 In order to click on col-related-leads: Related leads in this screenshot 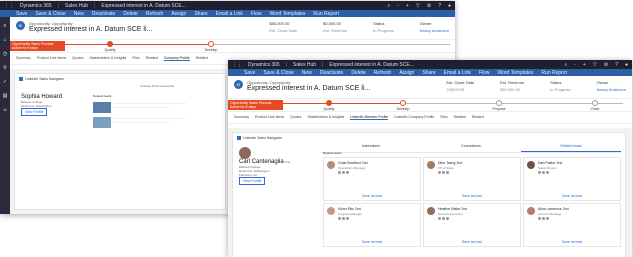, I will do `click(571, 146)`.